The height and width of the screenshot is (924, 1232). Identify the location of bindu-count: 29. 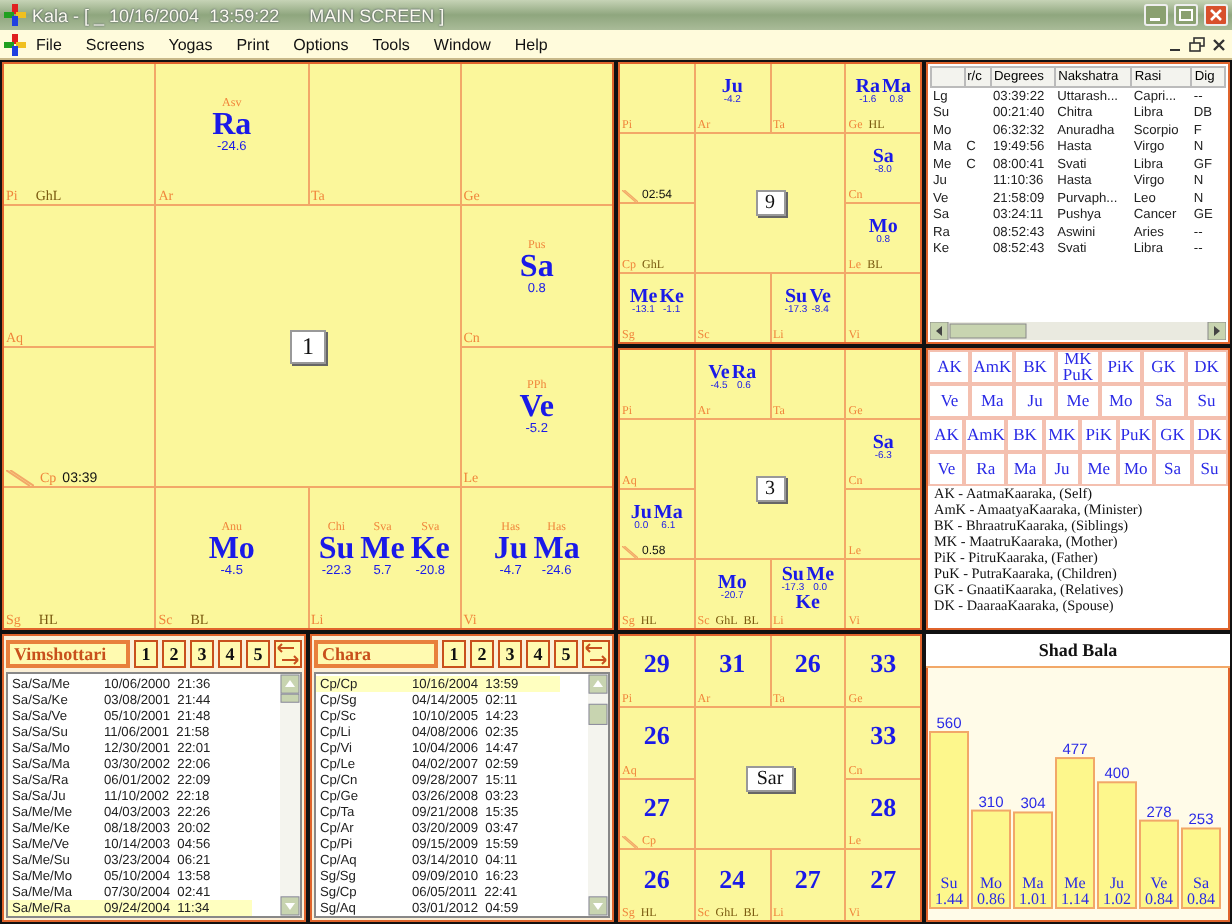
(656, 664).